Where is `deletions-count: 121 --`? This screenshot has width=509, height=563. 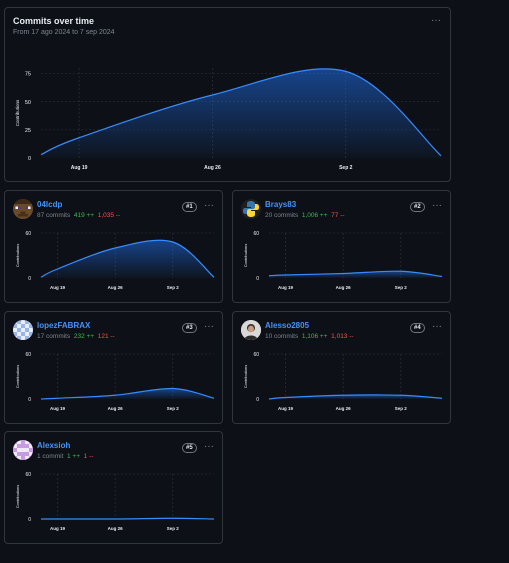 deletions-count: 121 -- is located at coordinates (106, 336).